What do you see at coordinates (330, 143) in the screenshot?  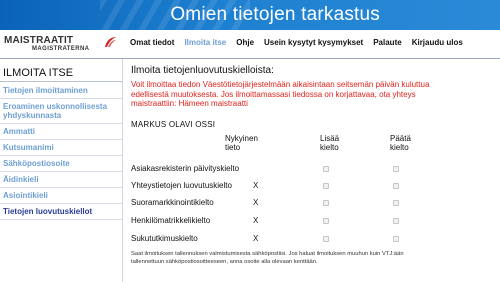 I see `column-header-add: Lisää kielto` at bounding box center [330, 143].